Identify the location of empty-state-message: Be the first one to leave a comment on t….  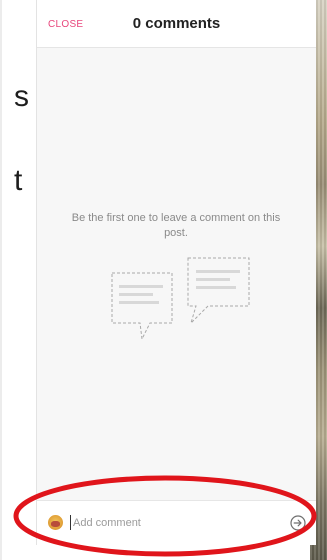
(176, 225).